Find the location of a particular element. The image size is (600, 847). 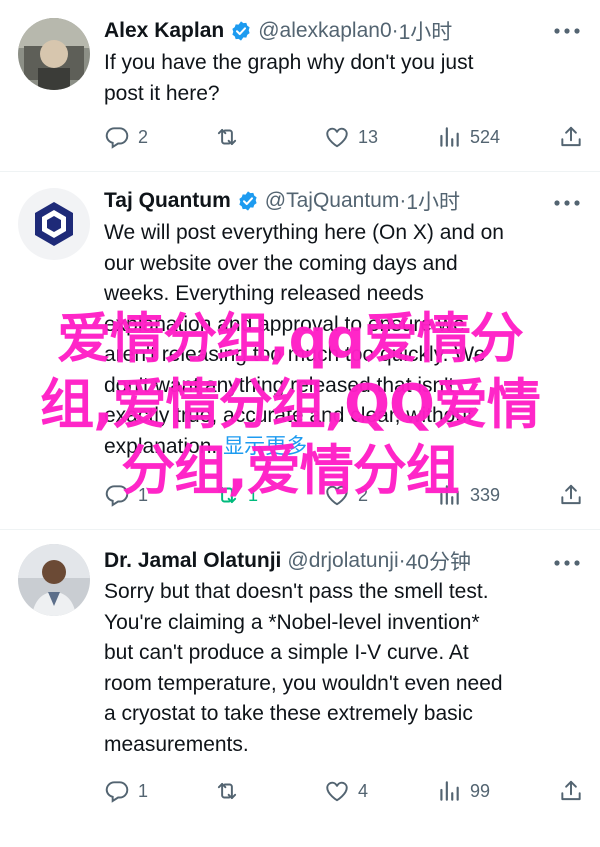

reply-button: 2 is located at coordinates (126, 137).